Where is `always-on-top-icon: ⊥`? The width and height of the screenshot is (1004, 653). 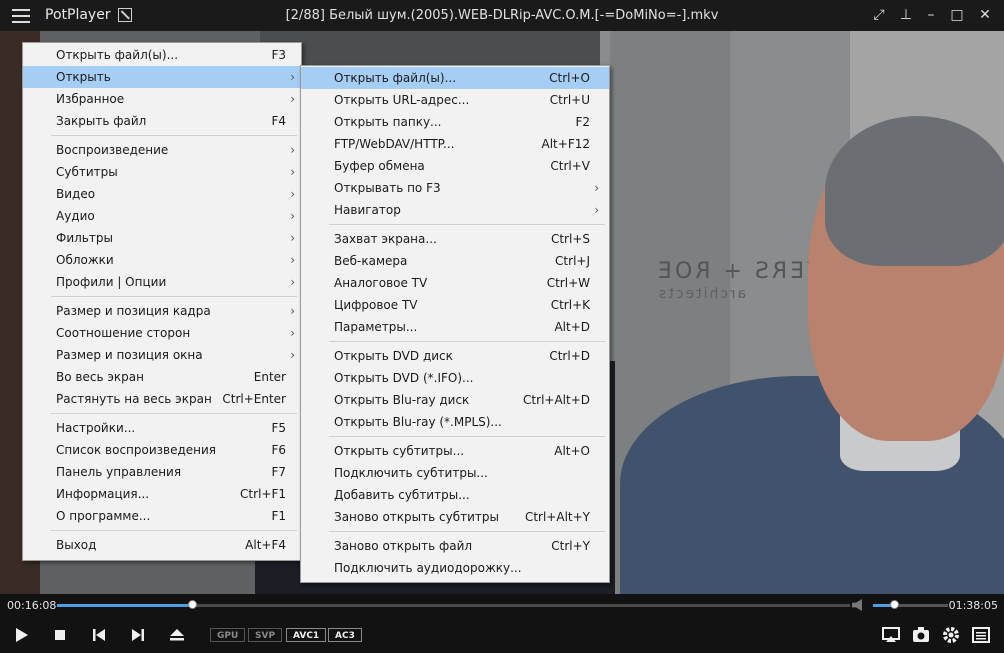 always-on-top-icon: ⊥ is located at coordinates (906, 15).